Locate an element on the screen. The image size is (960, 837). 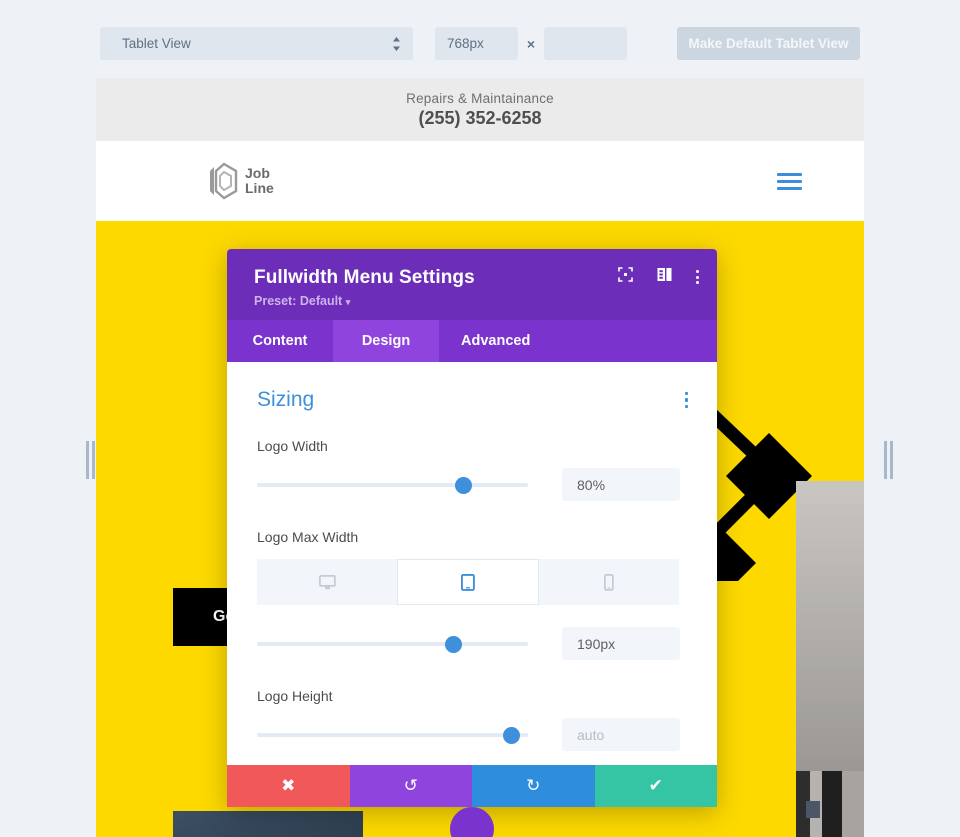
tab-design: Design is located at coordinates (386, 341).